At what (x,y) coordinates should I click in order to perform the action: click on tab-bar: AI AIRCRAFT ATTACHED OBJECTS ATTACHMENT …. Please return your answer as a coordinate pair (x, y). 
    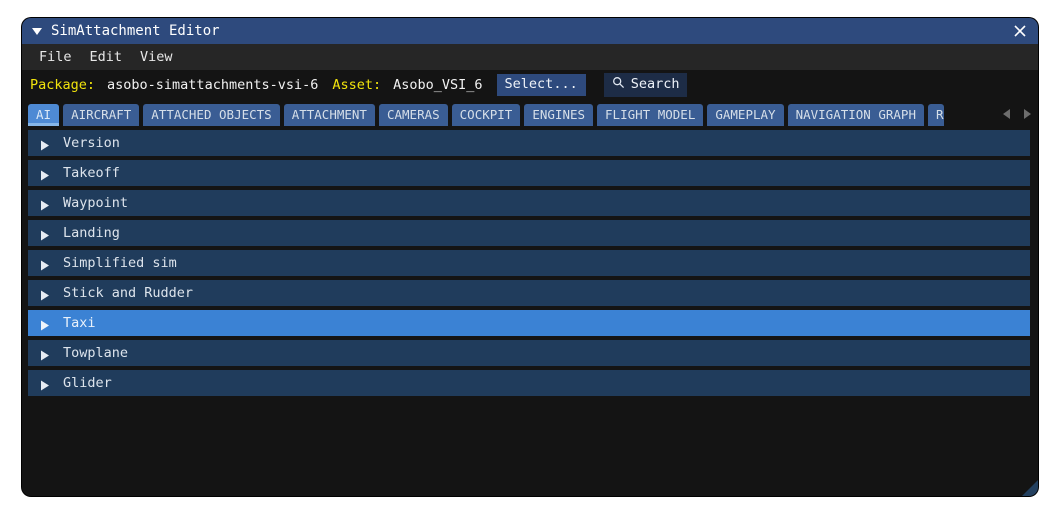
    Looking at the image, I should click on (530, 113).